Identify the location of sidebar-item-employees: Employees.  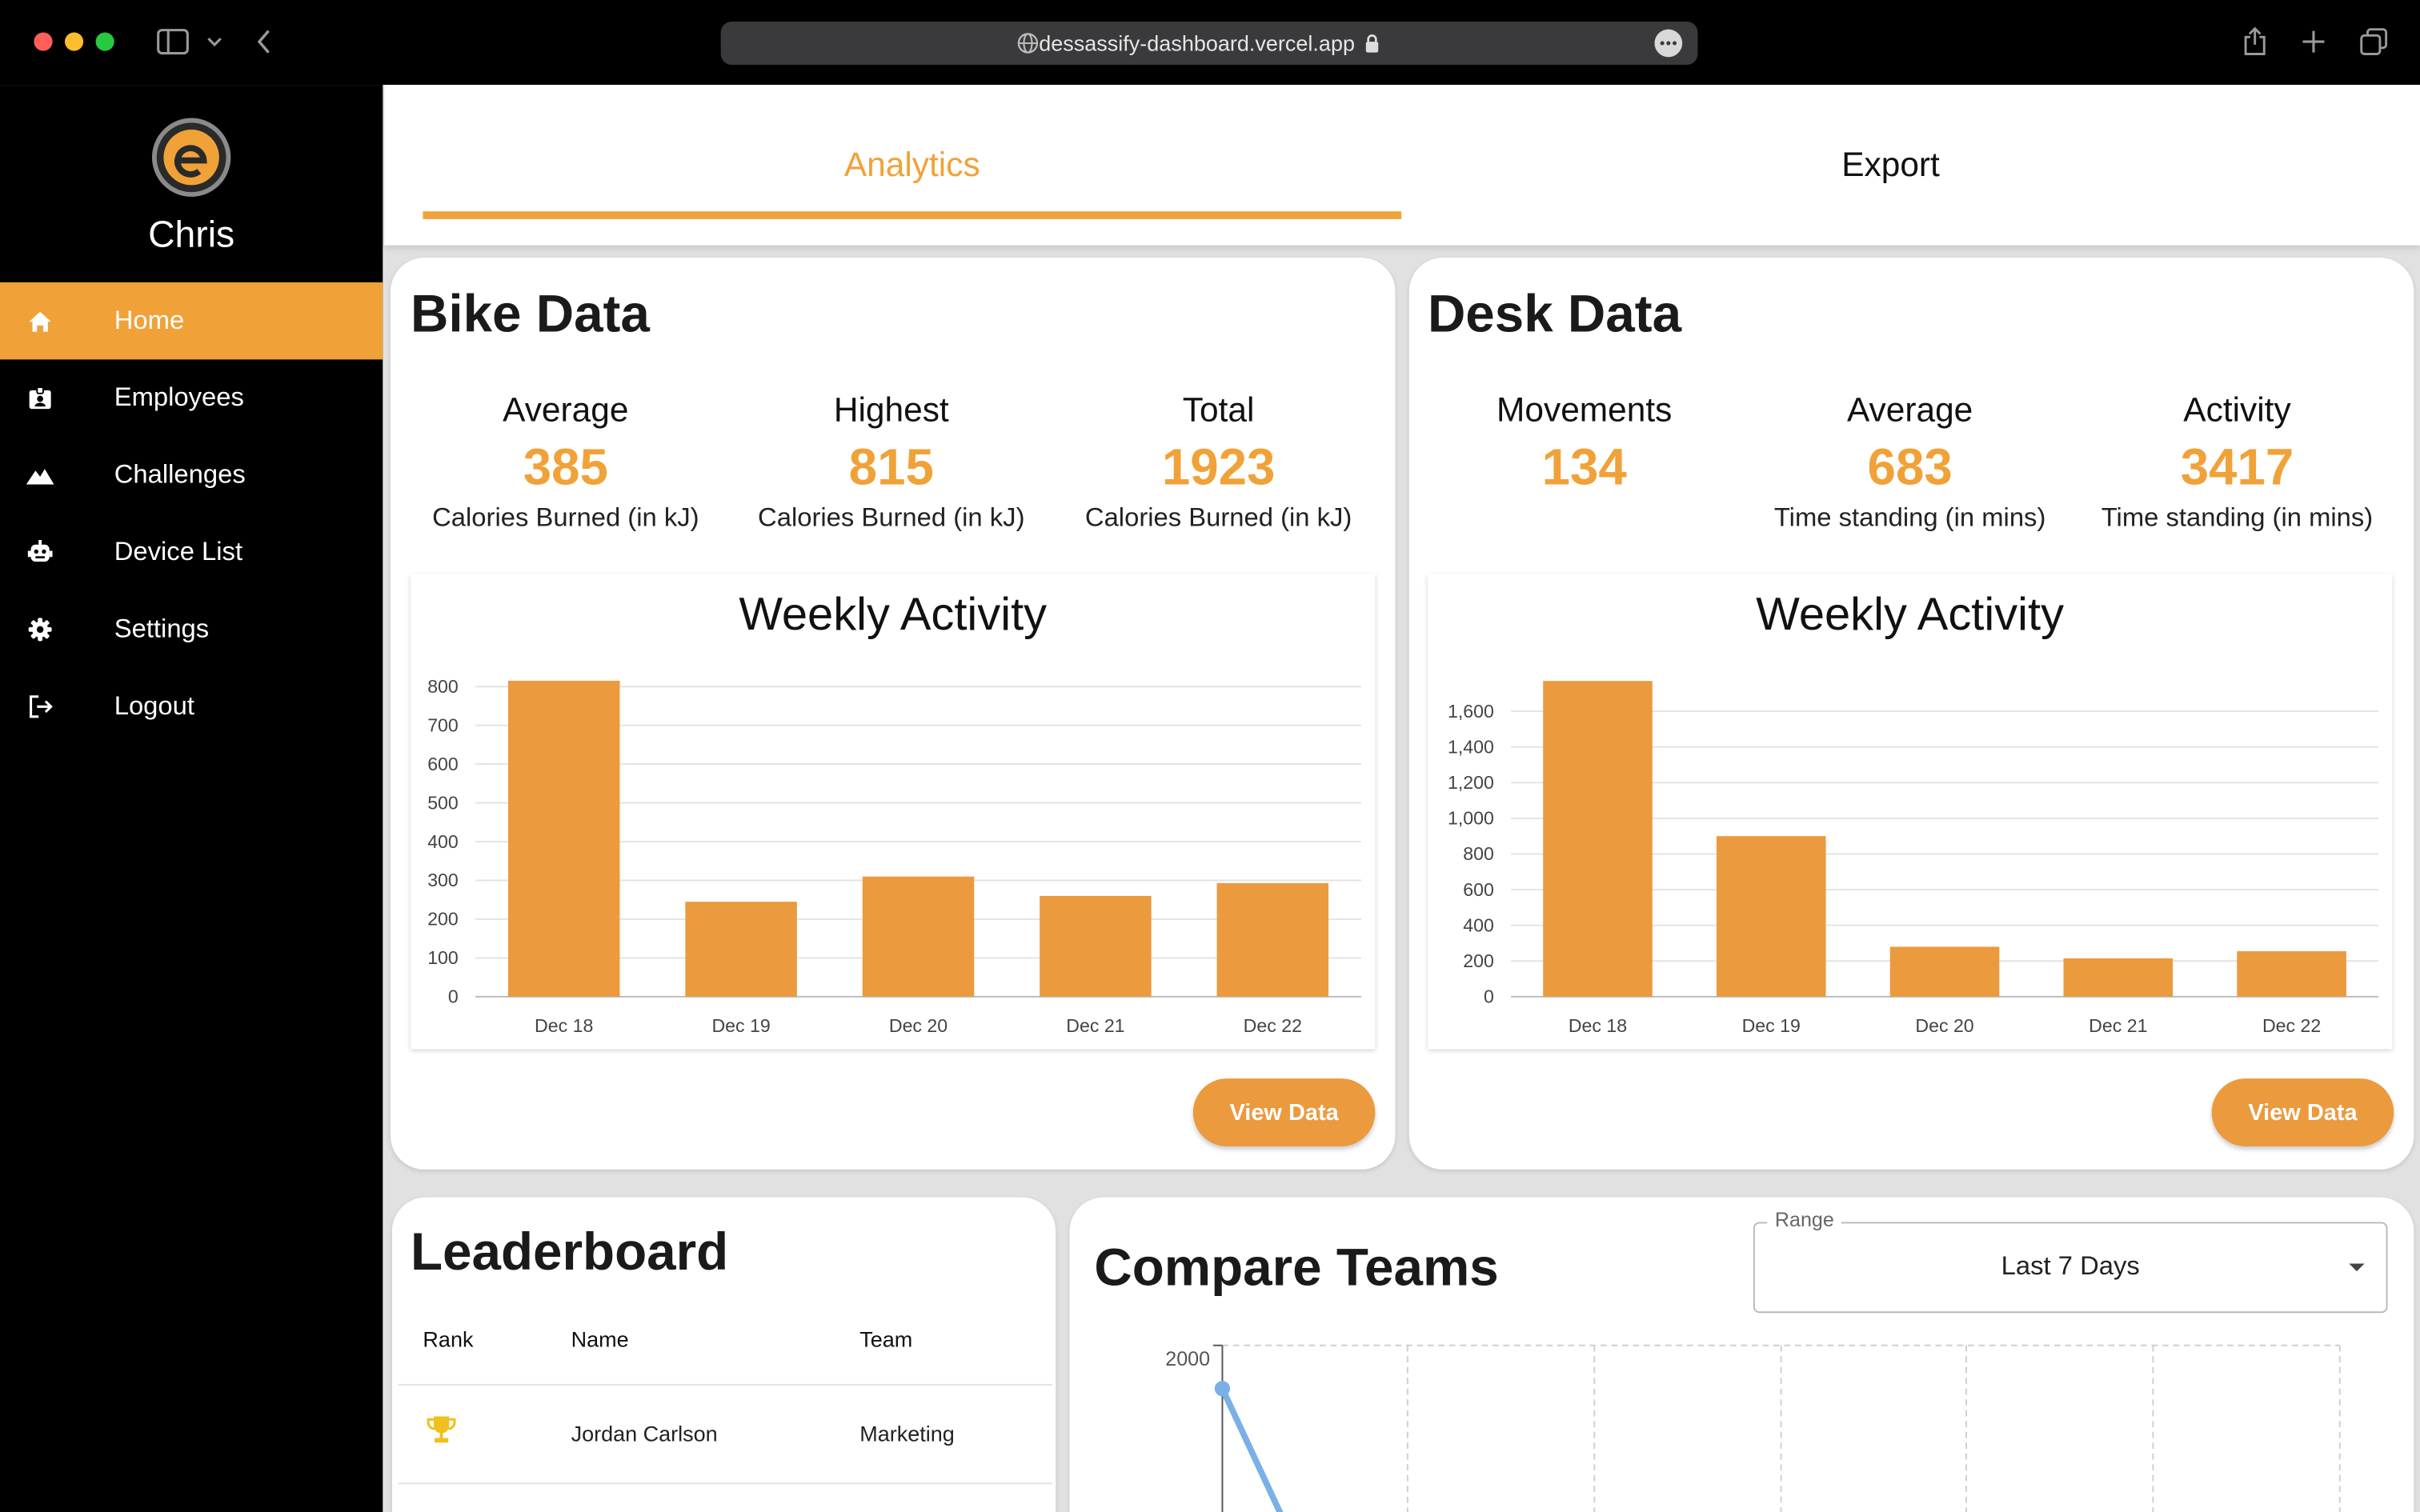
(191, 397).